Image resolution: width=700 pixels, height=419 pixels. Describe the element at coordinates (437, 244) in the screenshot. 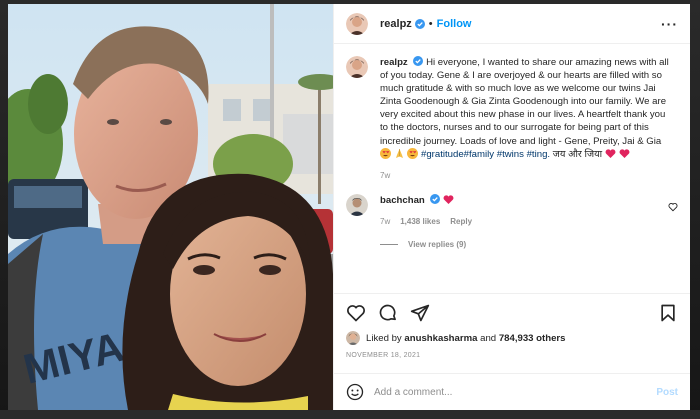

I see `view-replies-label: View replies (9)` at that location.